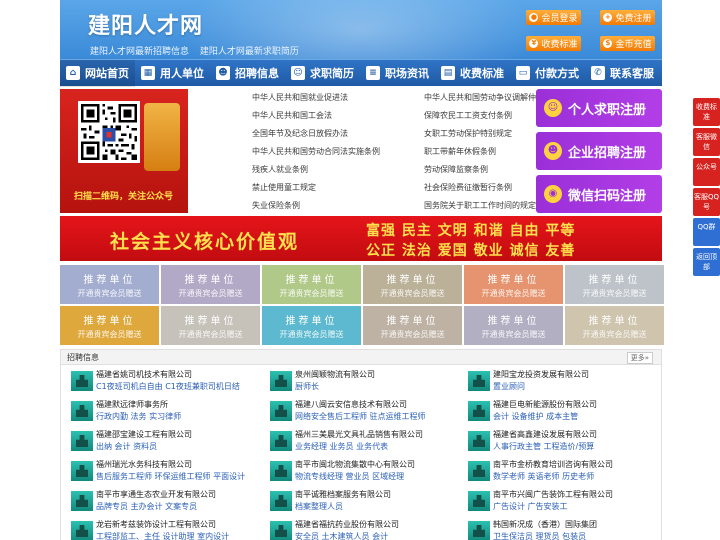 Image resolution: width=720 pixels, height=540 pixels. What do you see at coordinates (146, 506) in the screenshot?
I see `job-positions: 品牌专员 主办会计 文案专员` at bounding box center [146, 506].